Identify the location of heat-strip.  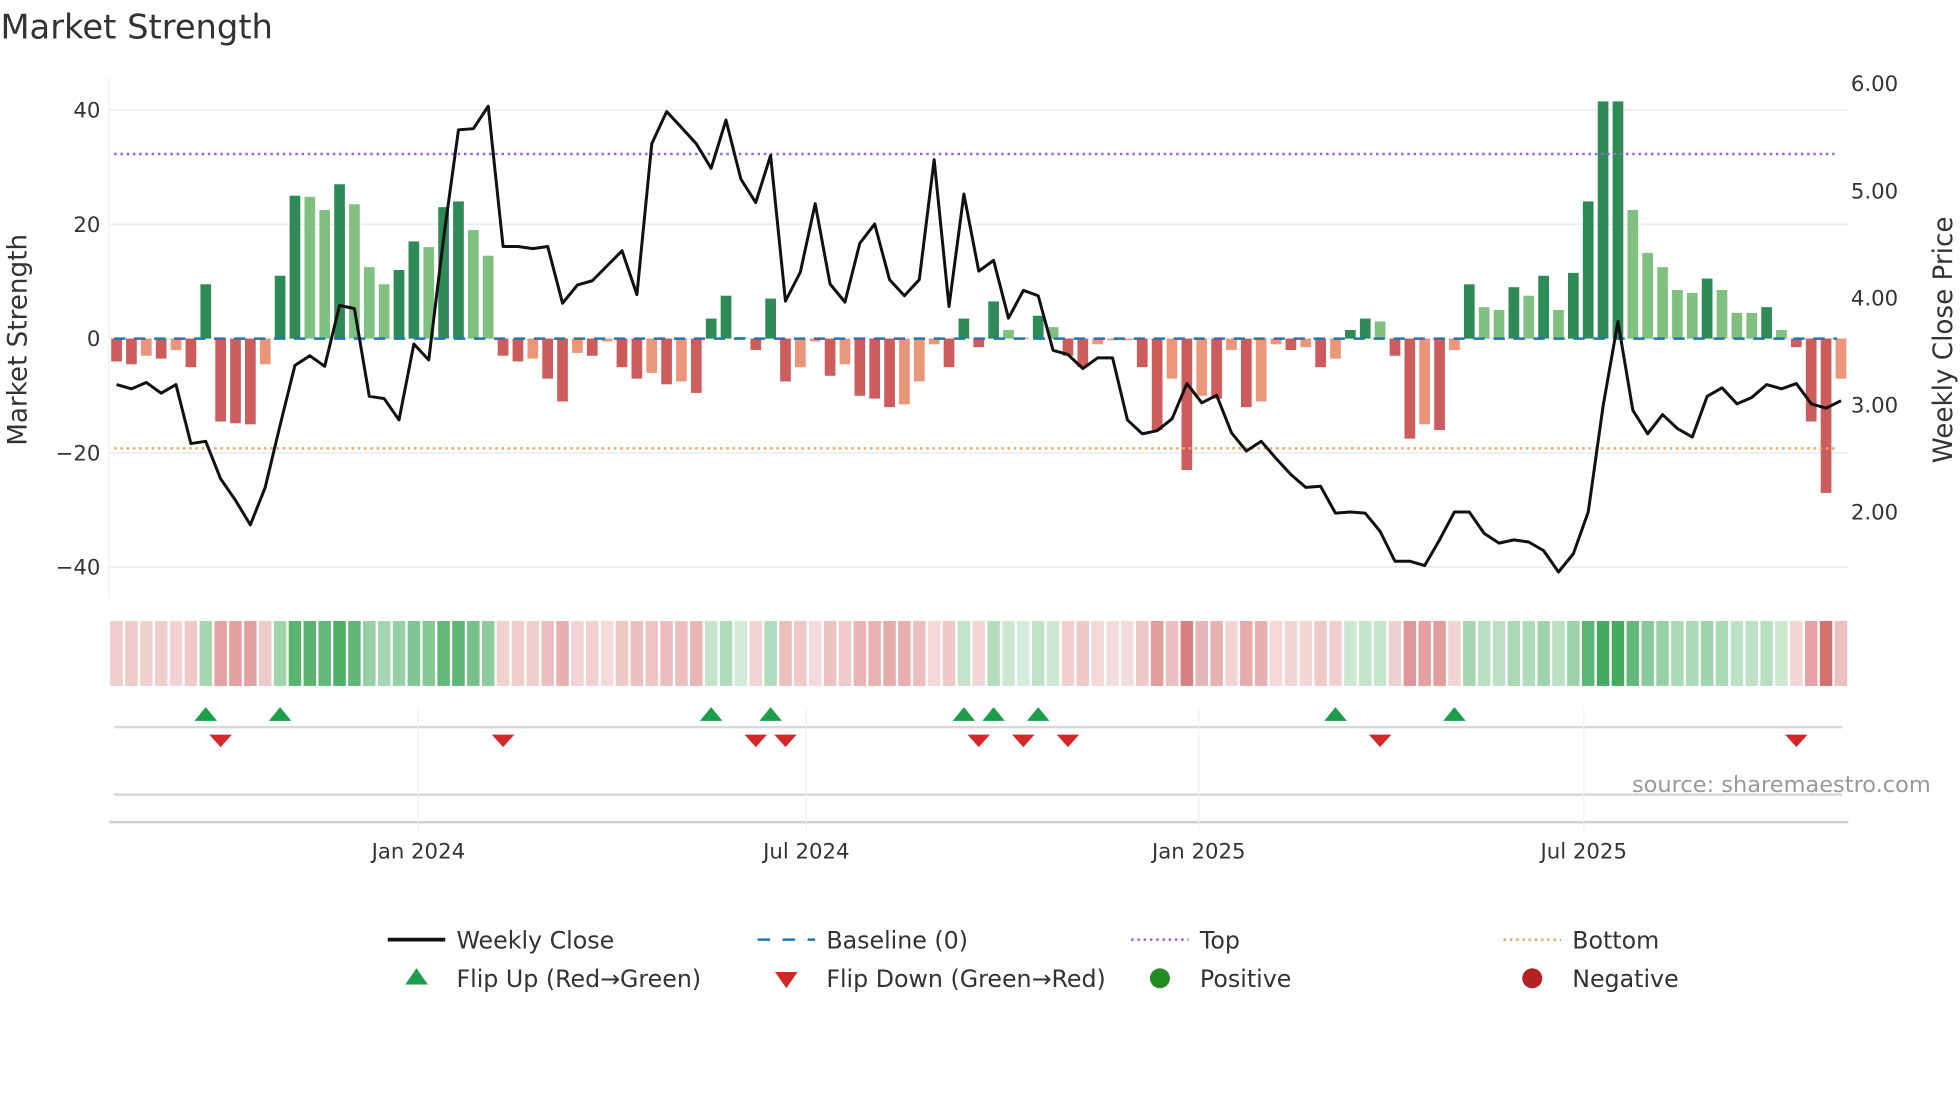
(979, 653).